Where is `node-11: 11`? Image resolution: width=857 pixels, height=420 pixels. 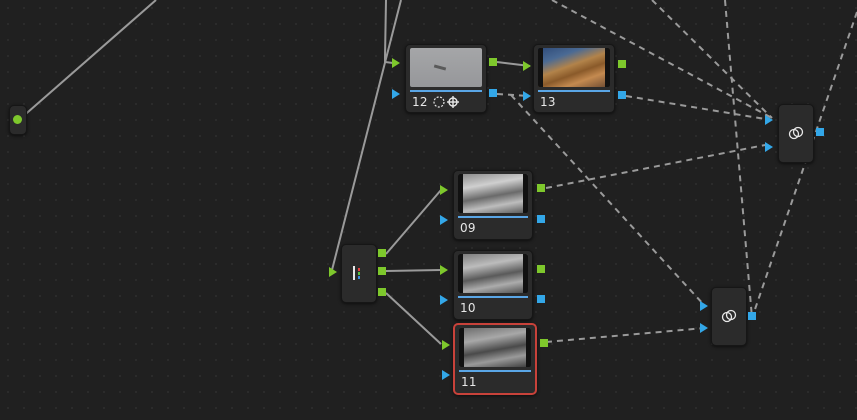 node-11: 11 is located at coordinates (495, 359).